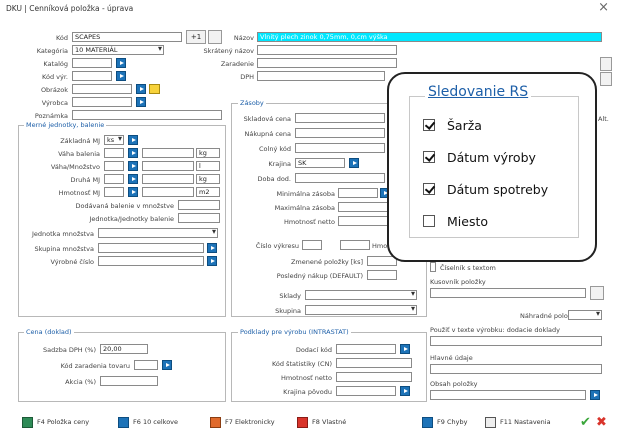 This screenshot has height=435, width=617. What do you see at coordinates (585, 315) in the screenshot?
I see `nahrad-select` at bounding box center [585, 315].